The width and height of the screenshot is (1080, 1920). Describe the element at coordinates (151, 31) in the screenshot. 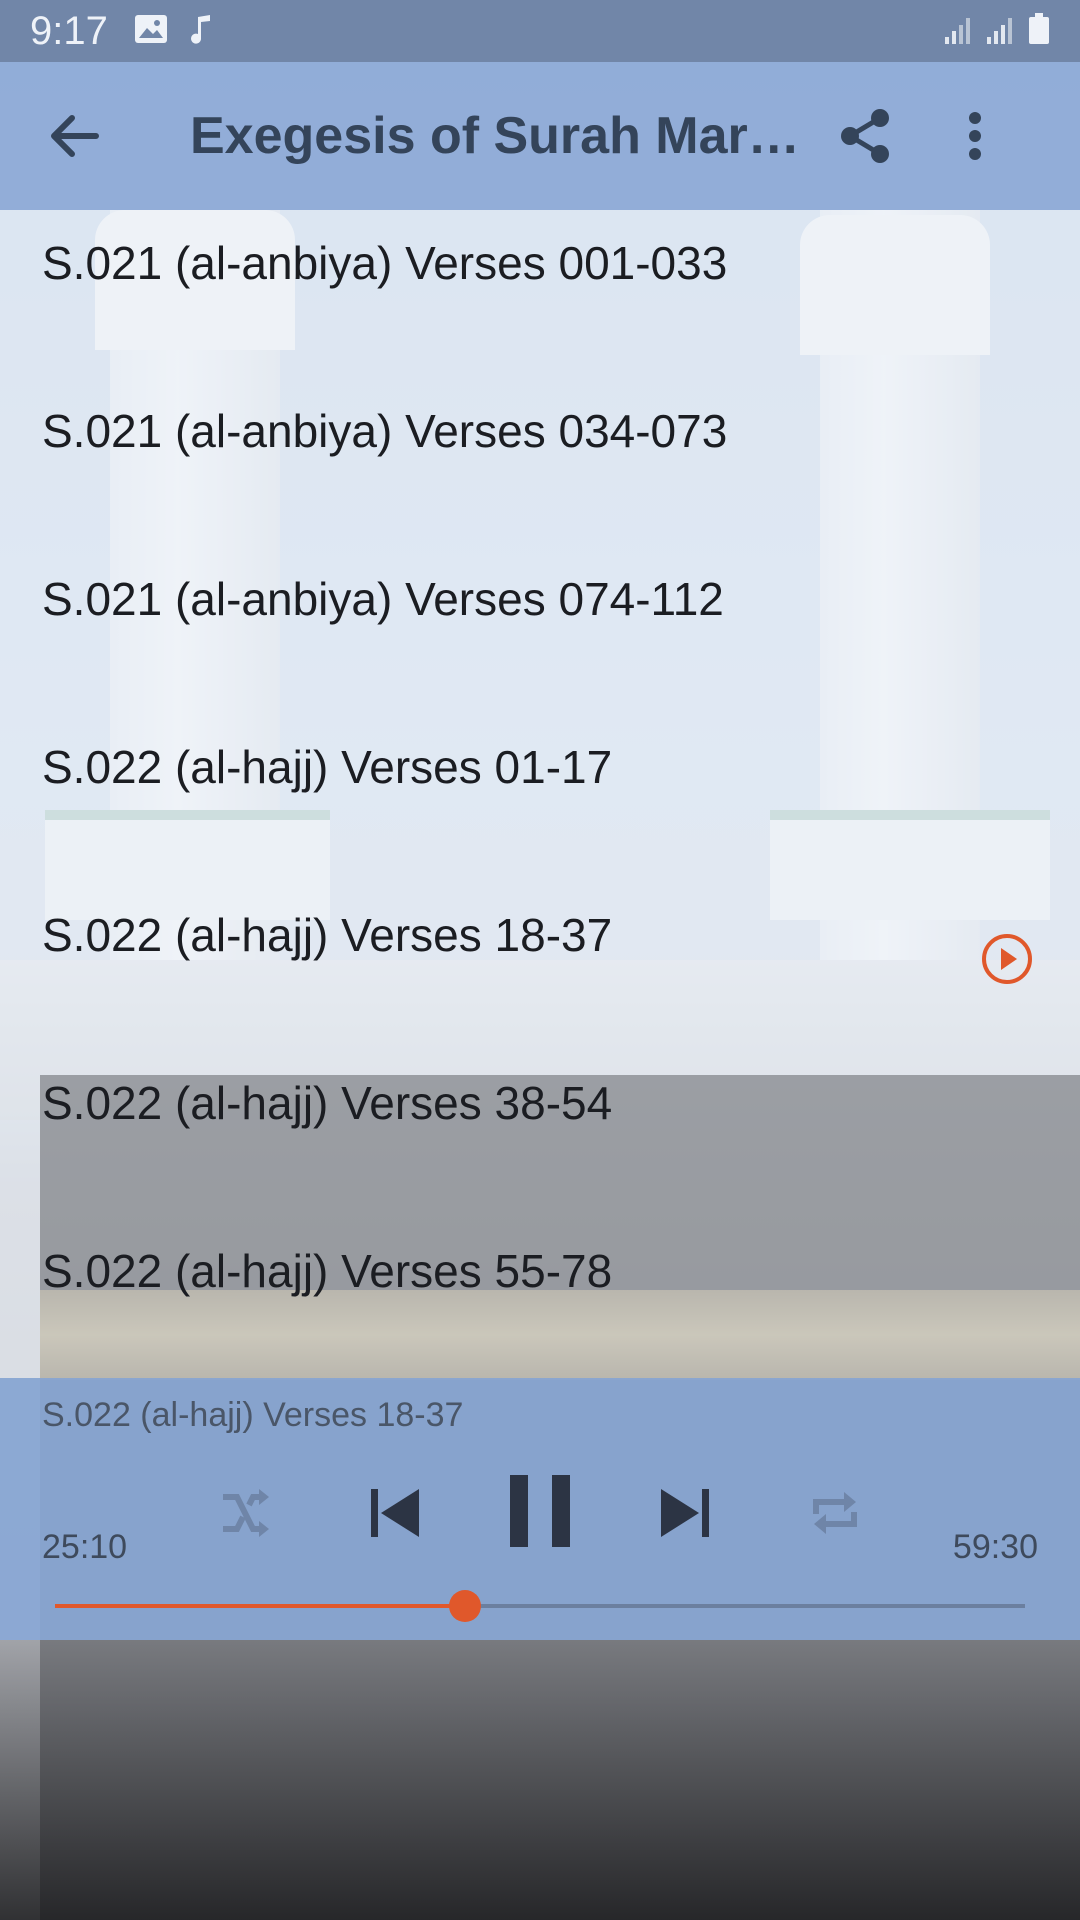

I see `image-icon` at that location.